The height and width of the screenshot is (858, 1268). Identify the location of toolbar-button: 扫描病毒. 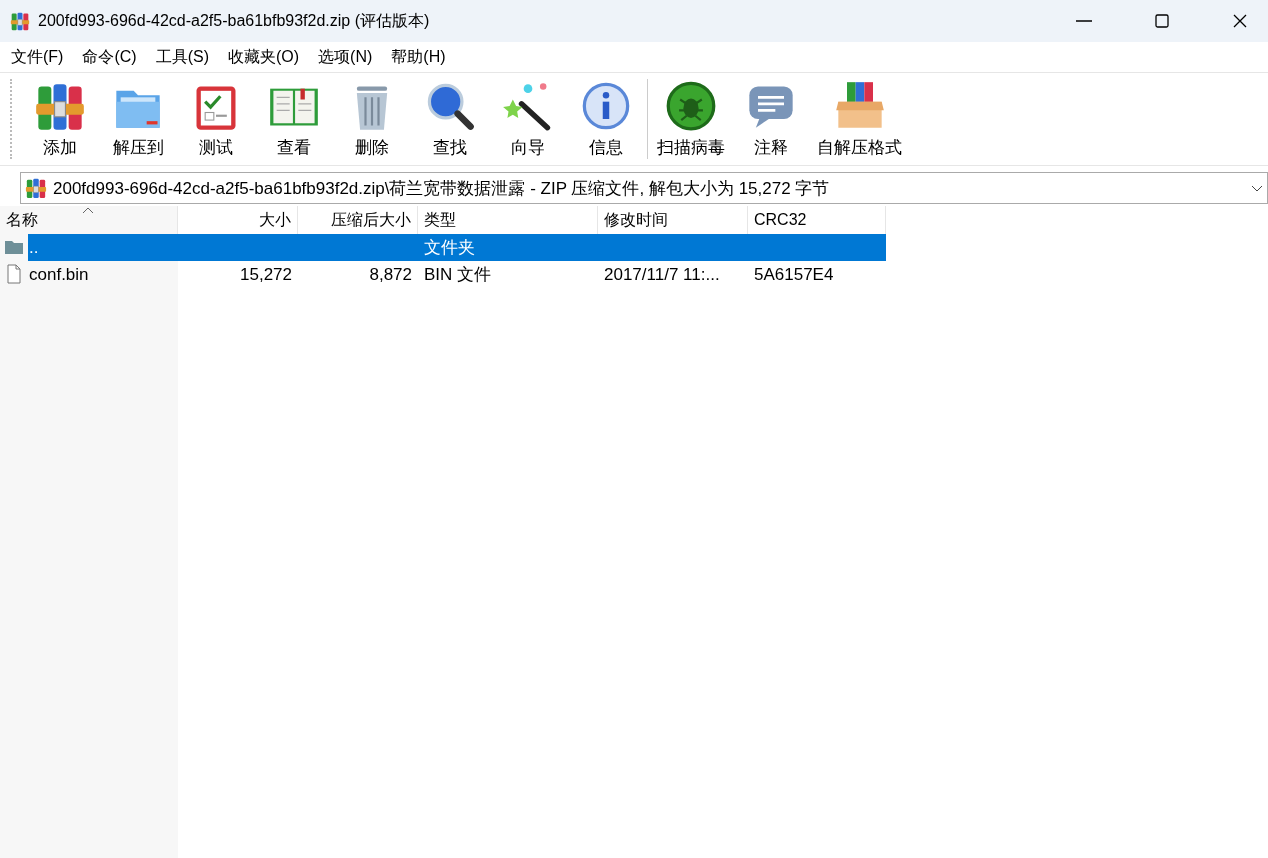
(691, 122).